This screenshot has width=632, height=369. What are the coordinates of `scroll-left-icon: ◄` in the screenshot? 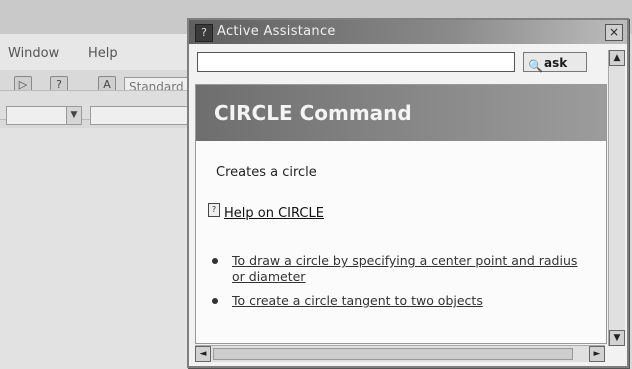 It's located at (203, 354).